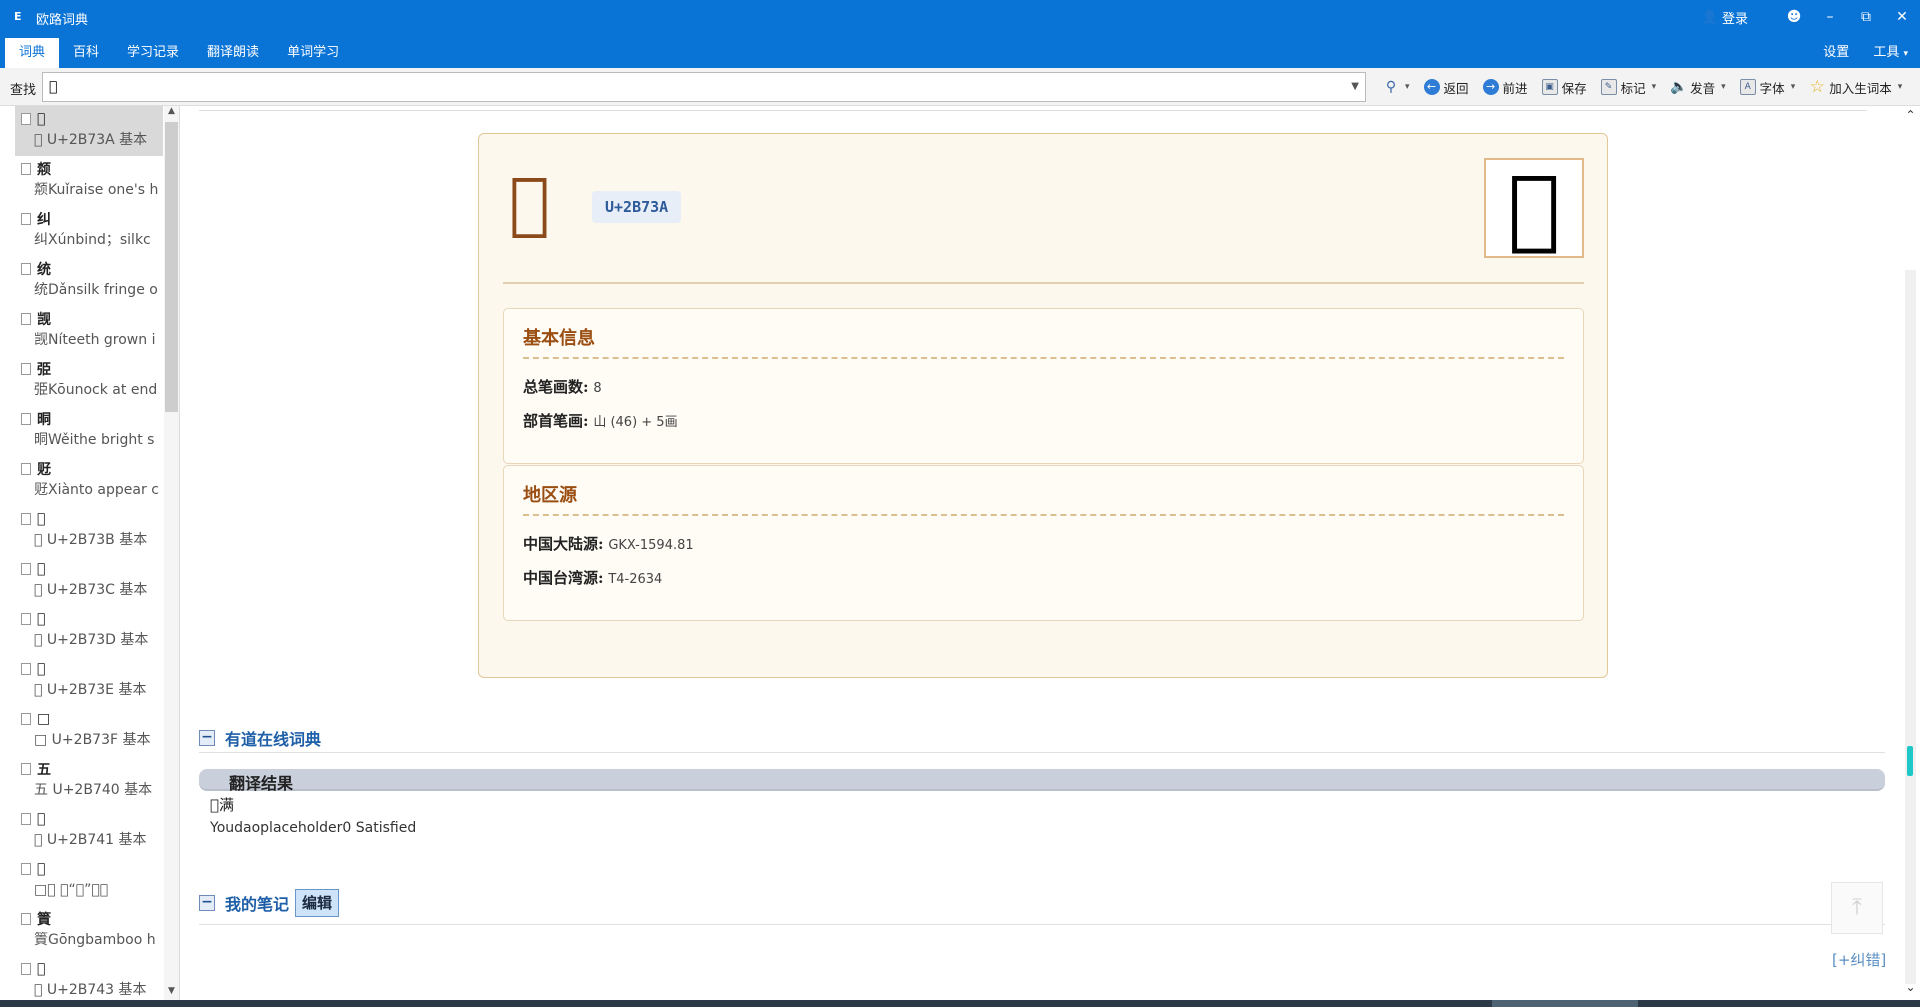  Describe the element at coordinates (171, 113) in the screenshot. I see `scroll-up-icon: ▲` at that location.